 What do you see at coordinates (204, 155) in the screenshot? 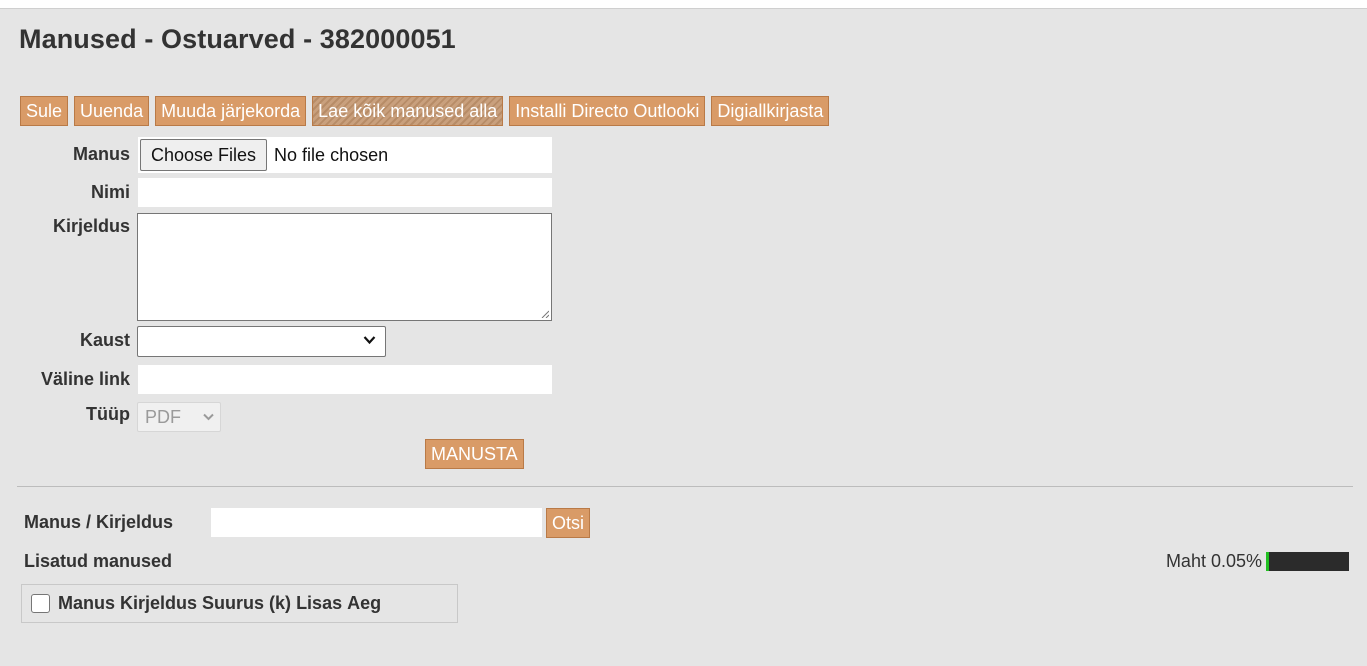
I see `choose-files-button: Choose Files` at bounding box center [204, 155].